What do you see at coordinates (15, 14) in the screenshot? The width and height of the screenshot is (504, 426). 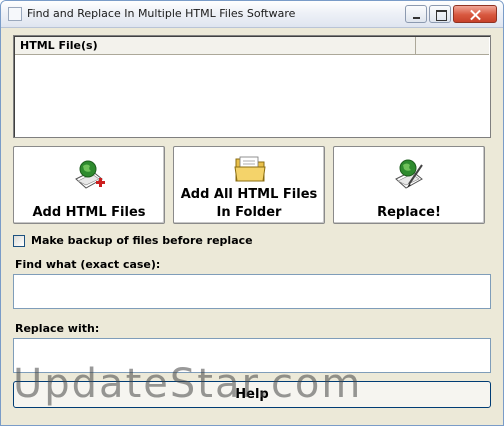 I see `app-icon` at bounding box center [15, 14].